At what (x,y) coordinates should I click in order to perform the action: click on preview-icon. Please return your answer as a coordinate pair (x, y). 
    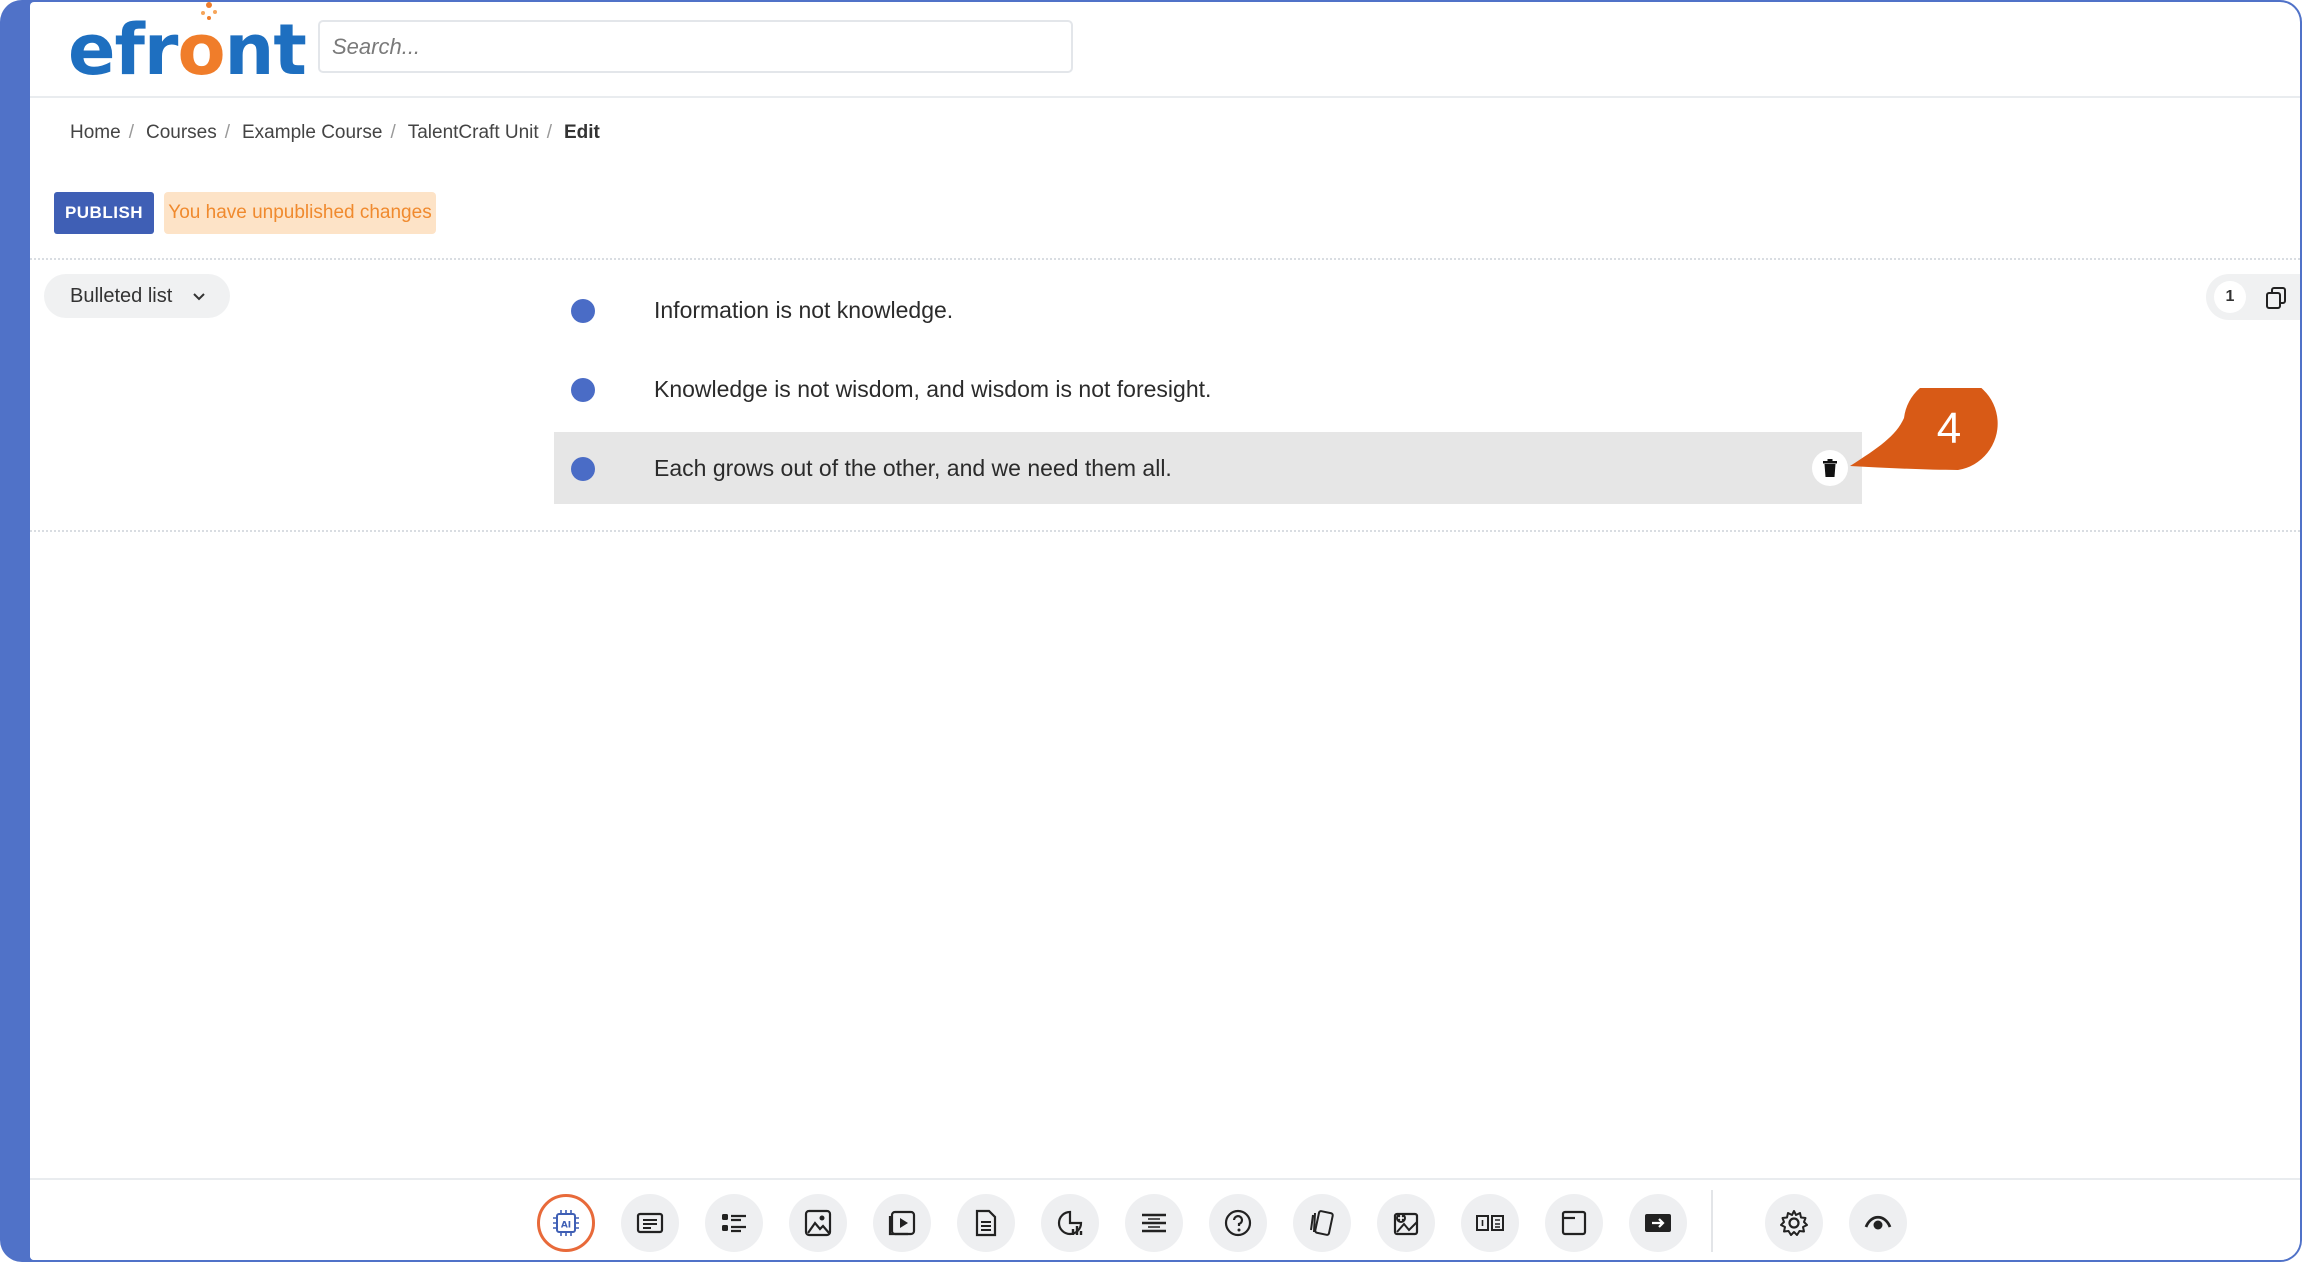
    Looking at the image, I should click on (1878, 1222).